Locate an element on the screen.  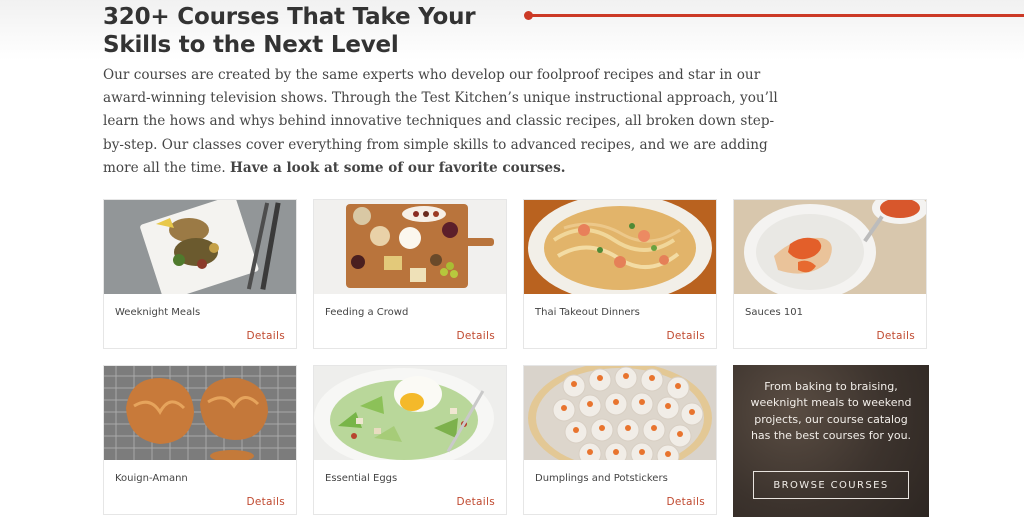
course-title: Sauces 101 is located at coordinates (774, 312).